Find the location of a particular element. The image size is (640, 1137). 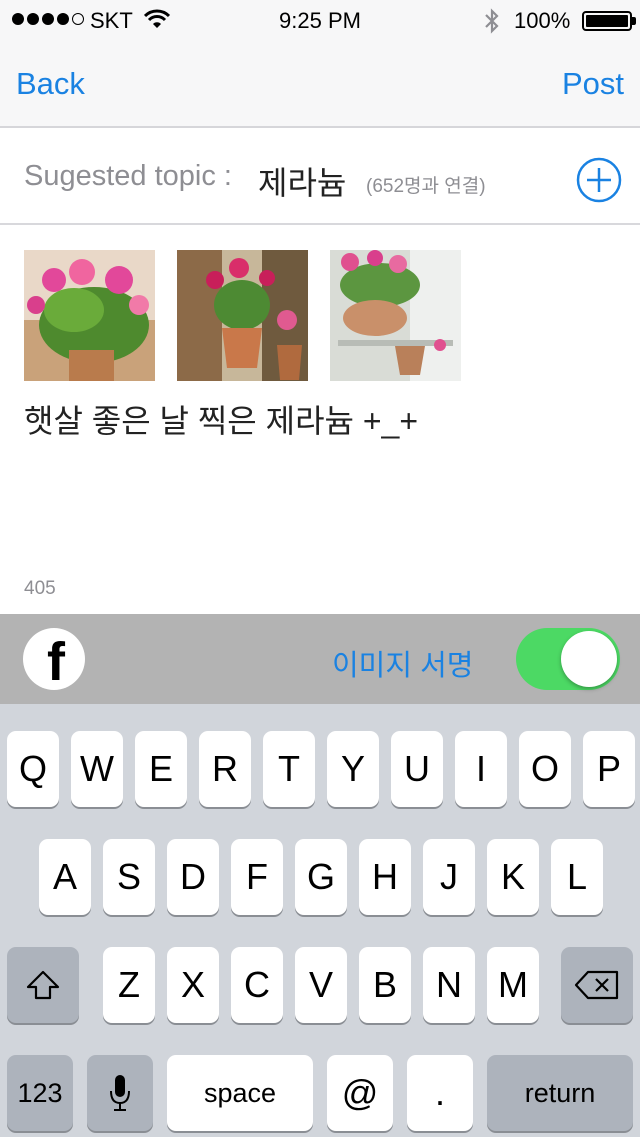

key-b: B is located at coordinates (385, 985).